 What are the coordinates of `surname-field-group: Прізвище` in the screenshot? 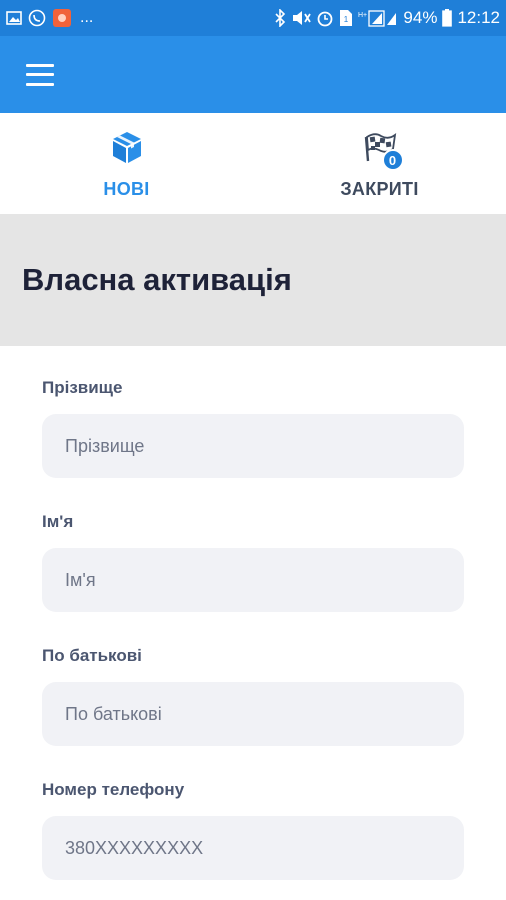 It's located at (253, 428).